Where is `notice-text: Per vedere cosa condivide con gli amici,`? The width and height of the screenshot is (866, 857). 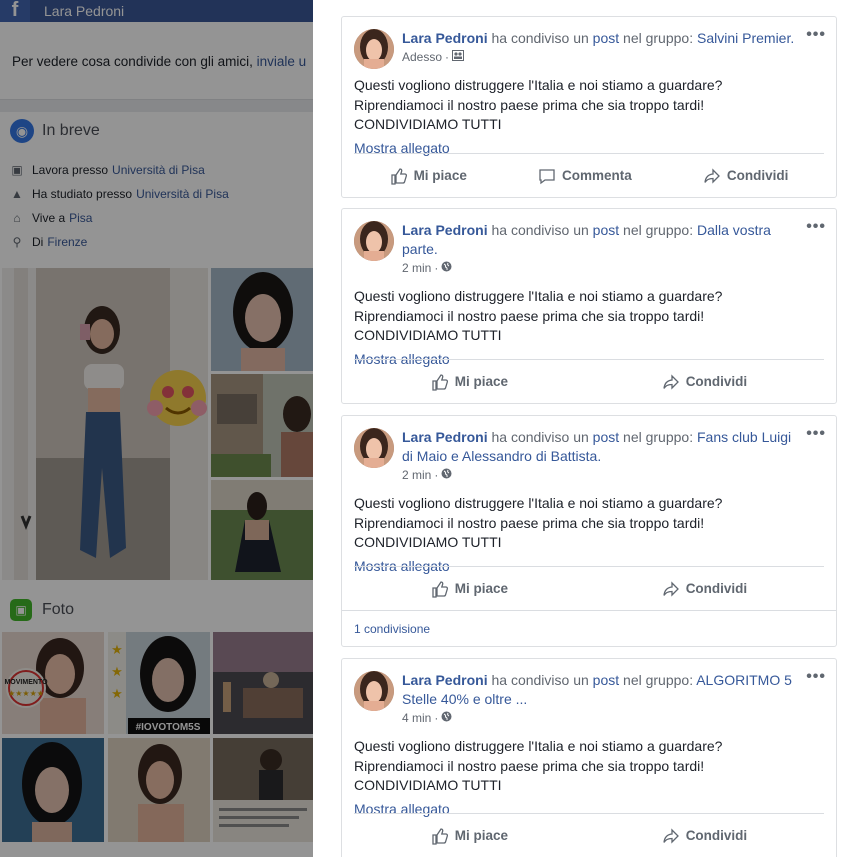 notice-text: Per vedere cosa condivide con gli amici, is located at coordinates (132, 61).